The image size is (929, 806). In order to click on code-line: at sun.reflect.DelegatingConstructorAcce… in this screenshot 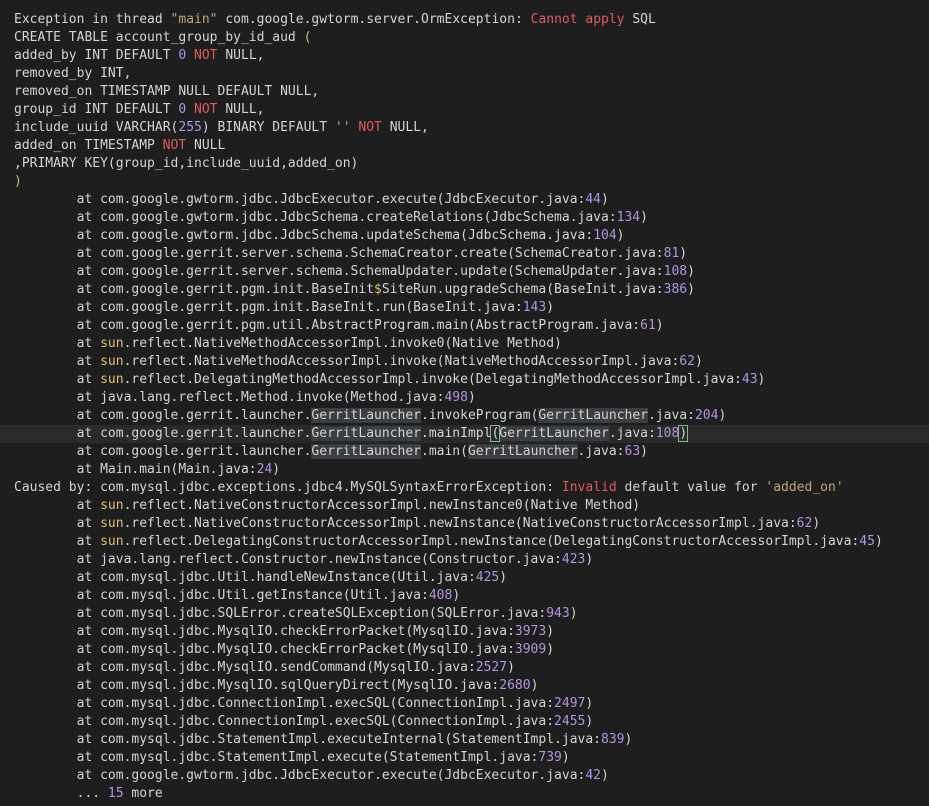, I will do `click(464, 542)`.